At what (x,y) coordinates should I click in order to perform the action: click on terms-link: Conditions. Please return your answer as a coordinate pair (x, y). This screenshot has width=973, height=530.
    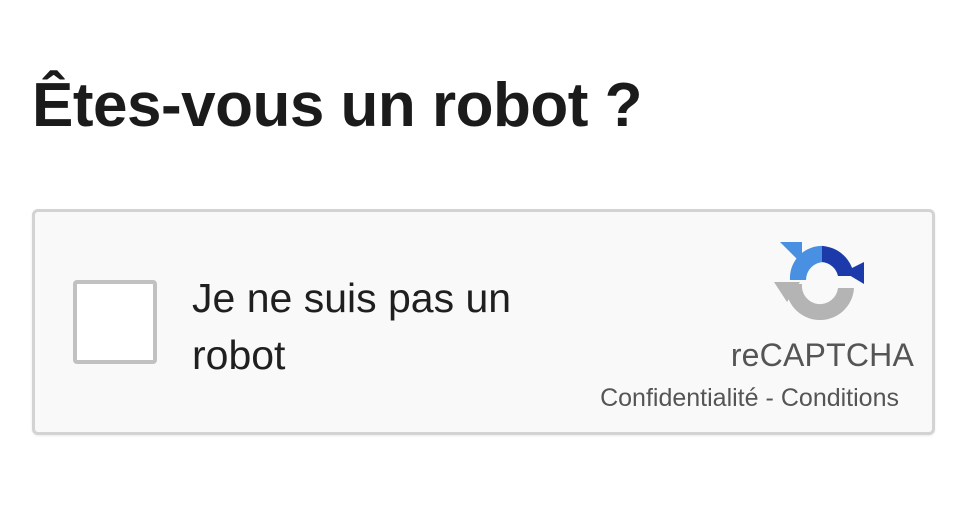
    Looking at the image, I should click on (840, 398).